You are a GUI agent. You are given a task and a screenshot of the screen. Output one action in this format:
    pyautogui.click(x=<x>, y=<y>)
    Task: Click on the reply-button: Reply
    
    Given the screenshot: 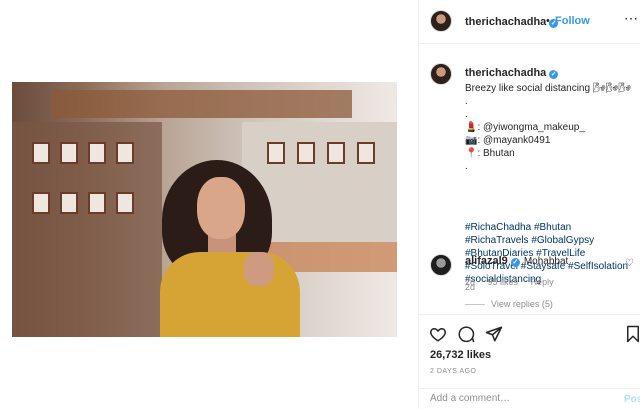 What is the action you would take?
    pyautogui.click(x=542, y=282)
    